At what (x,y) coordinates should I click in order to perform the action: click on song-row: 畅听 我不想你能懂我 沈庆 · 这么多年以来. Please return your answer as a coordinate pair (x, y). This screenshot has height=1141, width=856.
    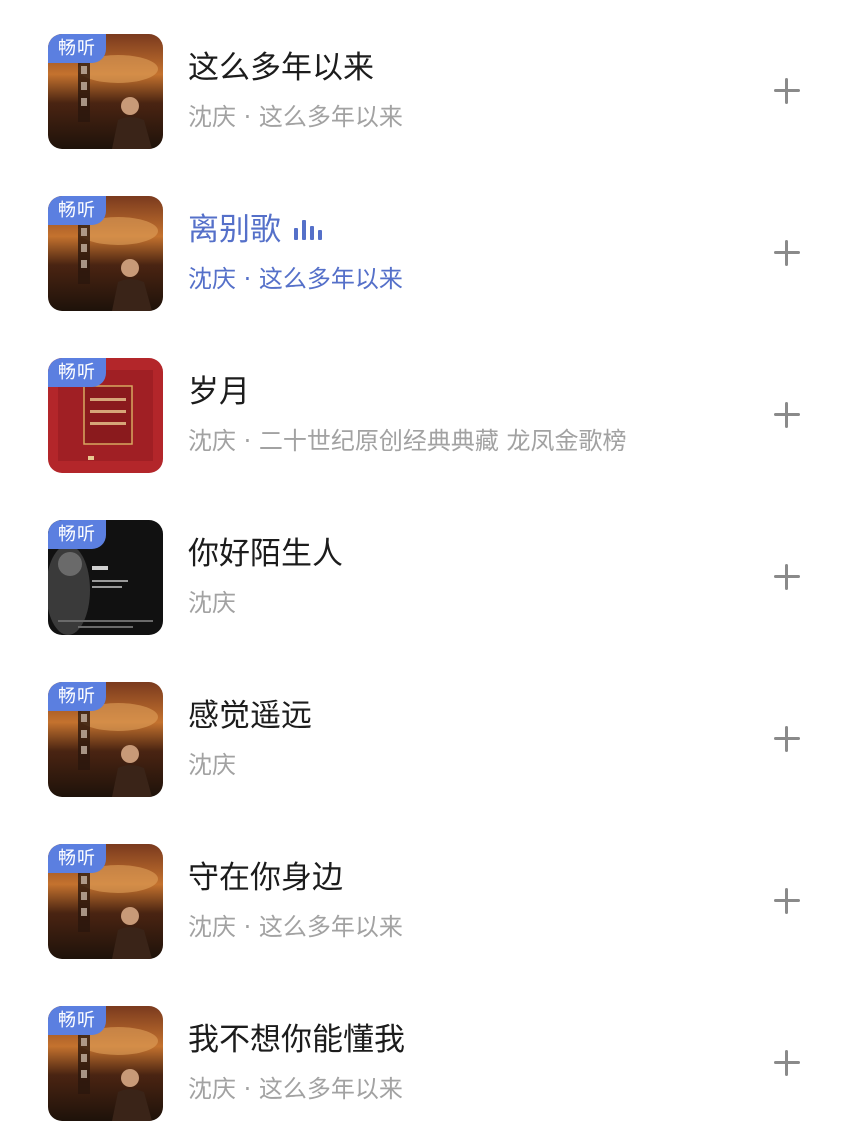
    Looking at the image, I should click on (428, 1053).